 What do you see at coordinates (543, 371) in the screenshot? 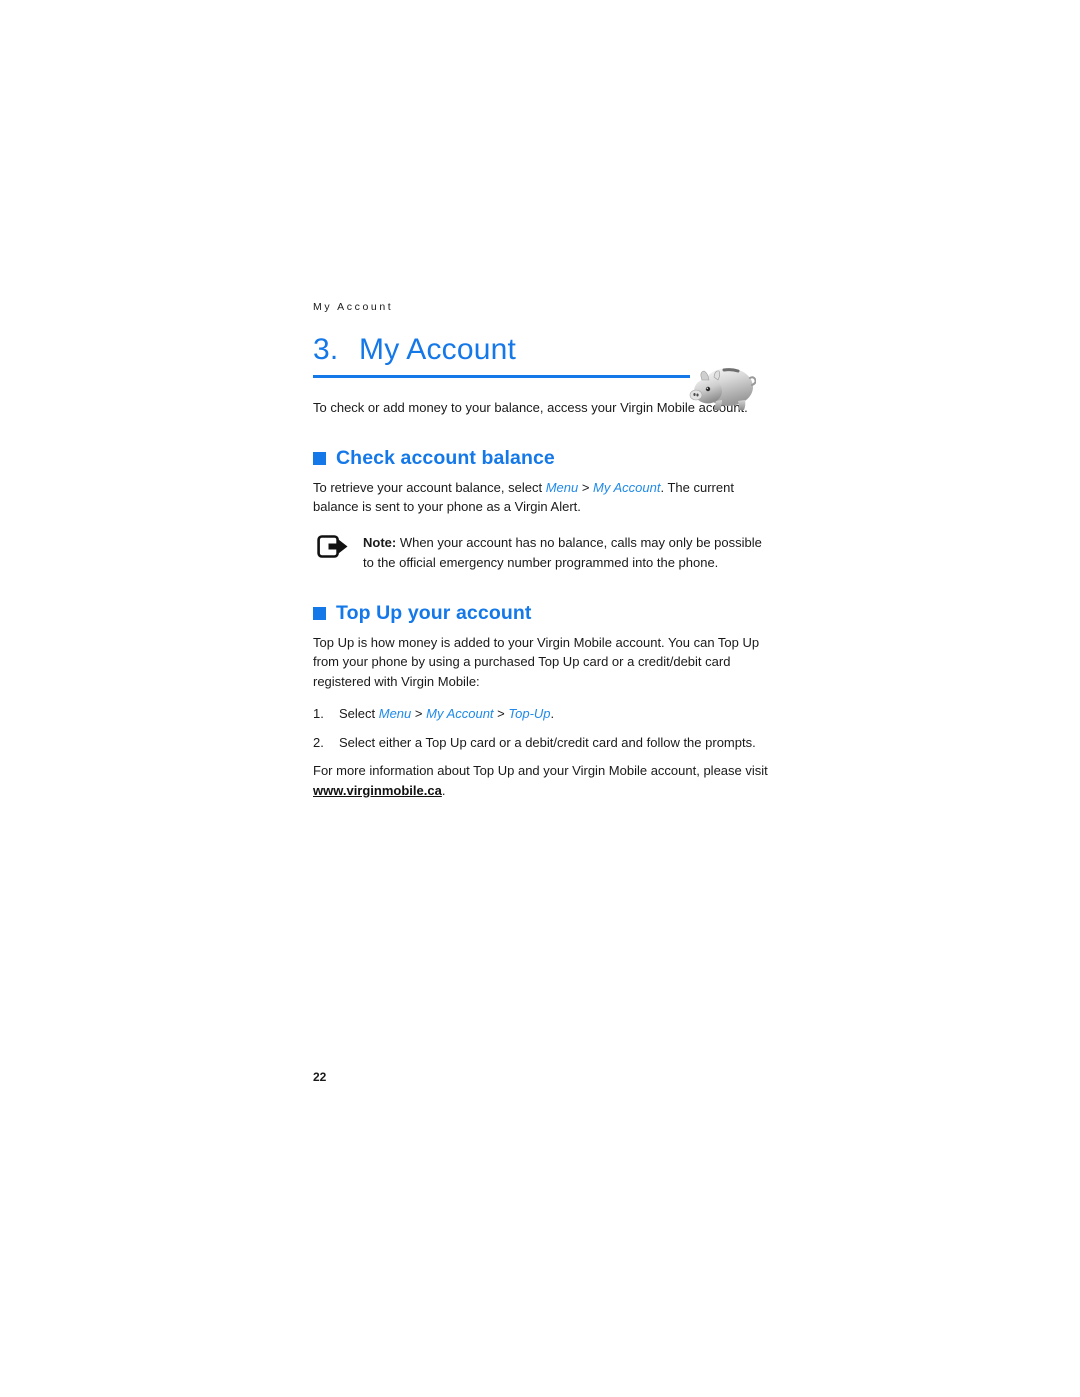
I see `chapter-title-block: 3. My Account` at bounding box center [543, 371].